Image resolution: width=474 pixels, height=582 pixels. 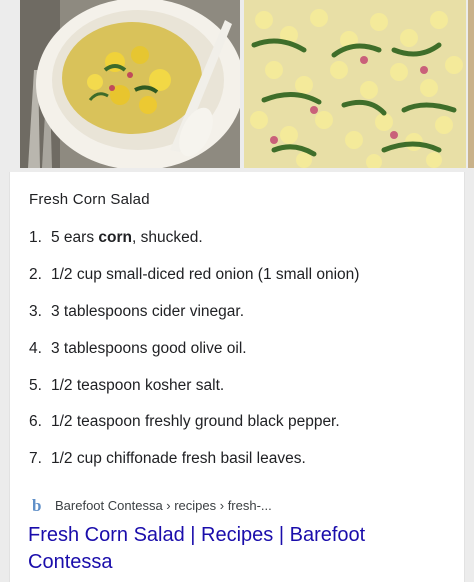 I want to click on ingredient-item: 7. 1/2 cup chiffonade fresh basil leaves., so click(x=167, y=459).